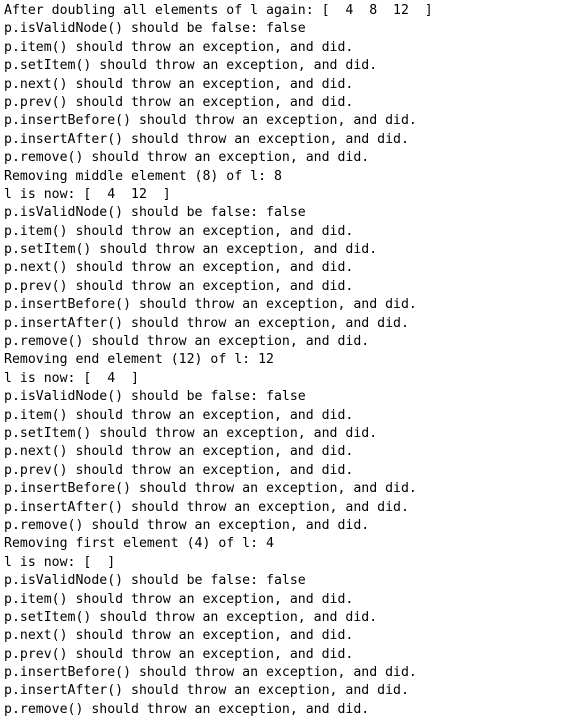 The height and width of the screenshot is (722, 561). Describe the element at coordinates (87, 194) in the screenshot. I see `console-line: l is now: [ 4 12 ]` at that location.